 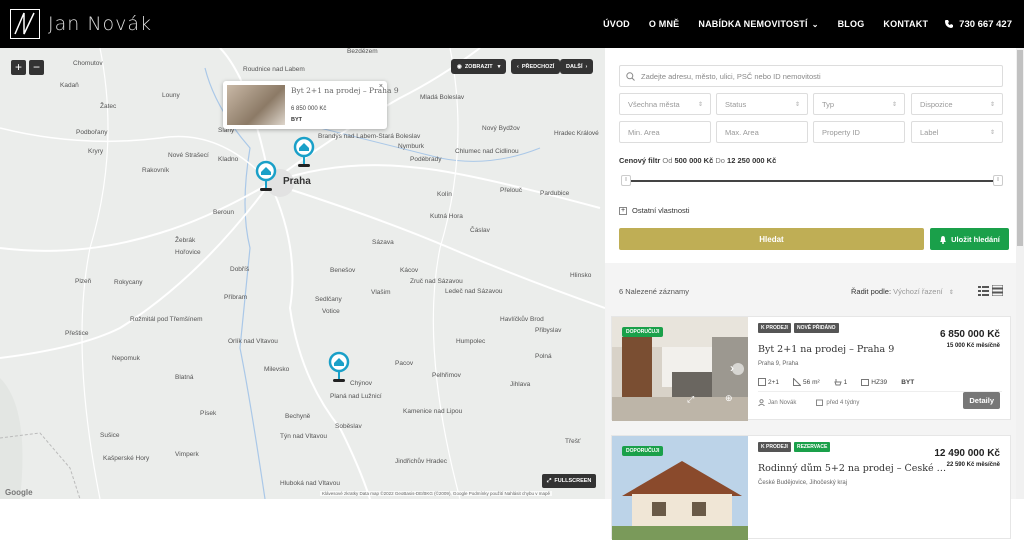 I want to click on price-slider-min-handle: ‖, so click(x=626, y=180).